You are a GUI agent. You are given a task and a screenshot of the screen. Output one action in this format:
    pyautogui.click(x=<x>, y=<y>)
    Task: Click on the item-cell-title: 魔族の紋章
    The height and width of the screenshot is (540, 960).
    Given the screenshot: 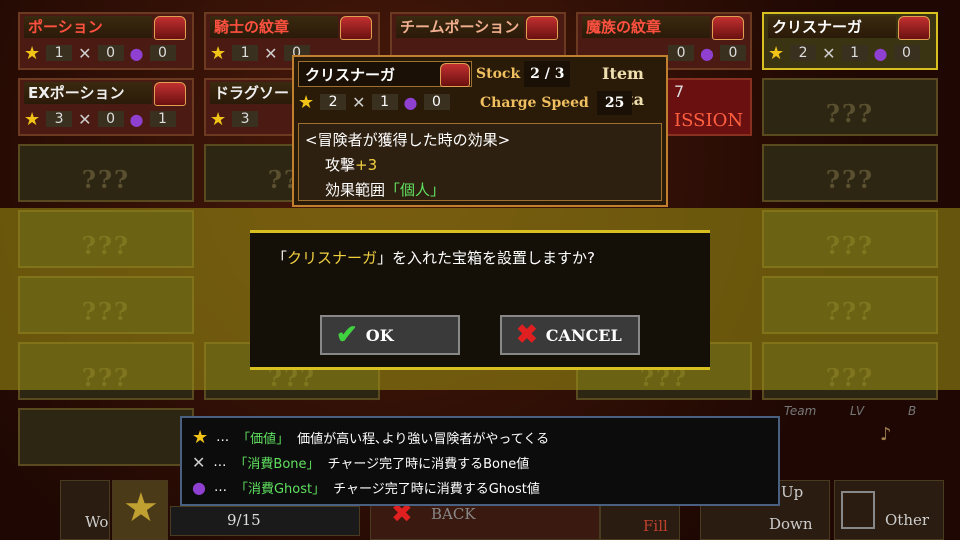 What is the action you would take?
    pyautogui.click(x=646, y=27)
    